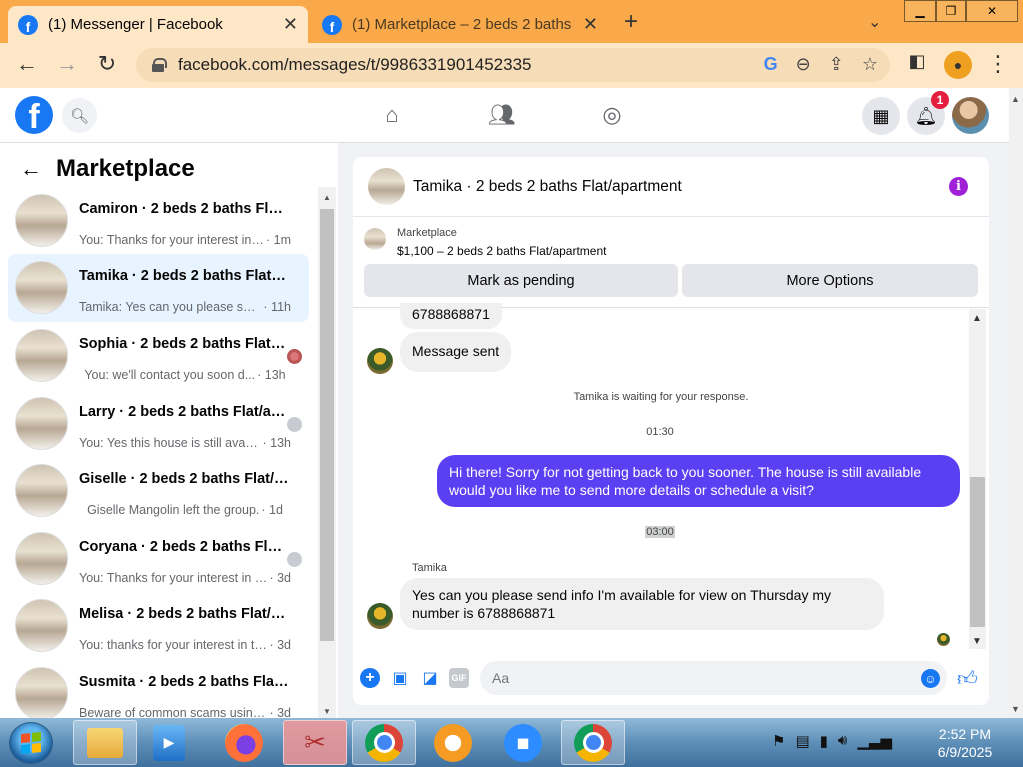 The image size is (1023, 767). What do you see at coordinates (277, 443) in the screenshot?
I see `conversation-time: · 13h` at bounding box center [277, 443].